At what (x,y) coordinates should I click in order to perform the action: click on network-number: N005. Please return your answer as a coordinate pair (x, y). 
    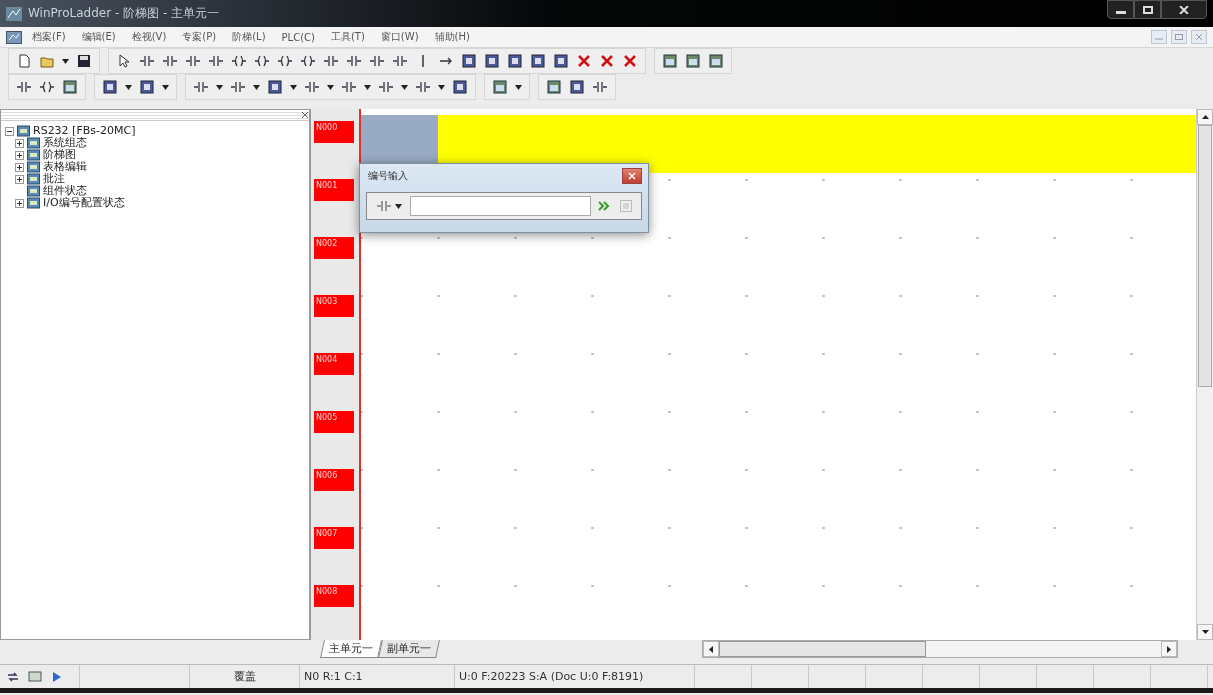
    Looking at the image, I should click on (334, 422).